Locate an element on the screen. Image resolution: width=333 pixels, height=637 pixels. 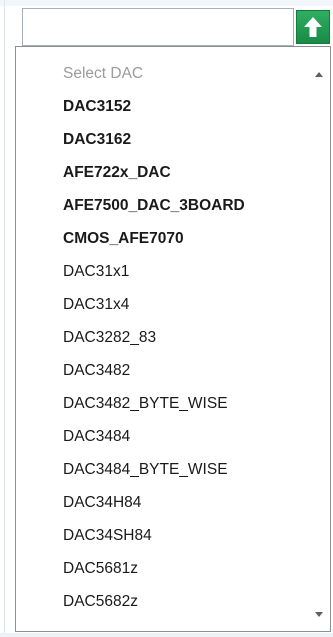
option-dac34h84: DAC34H84 is located at coordinates (161, 502).